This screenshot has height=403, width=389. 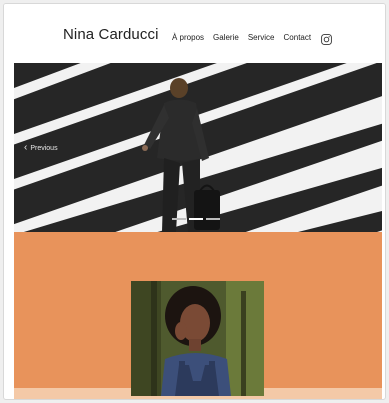 I want to click on portrait-photo, so click(x=197, y=338).